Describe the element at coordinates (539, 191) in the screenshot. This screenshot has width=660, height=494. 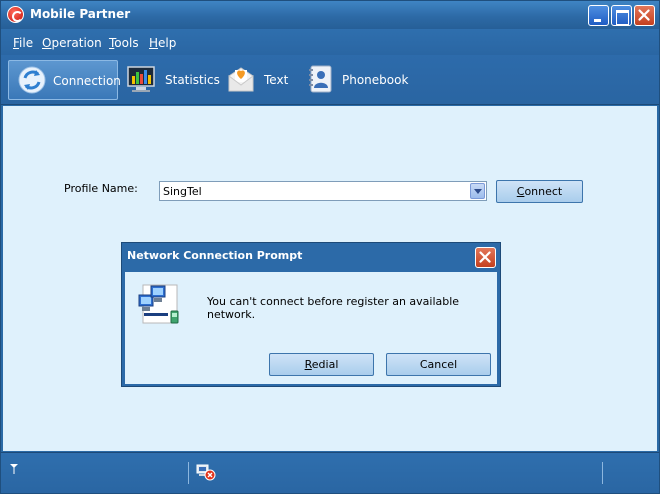
I see `connect-button: Connect` at that location.